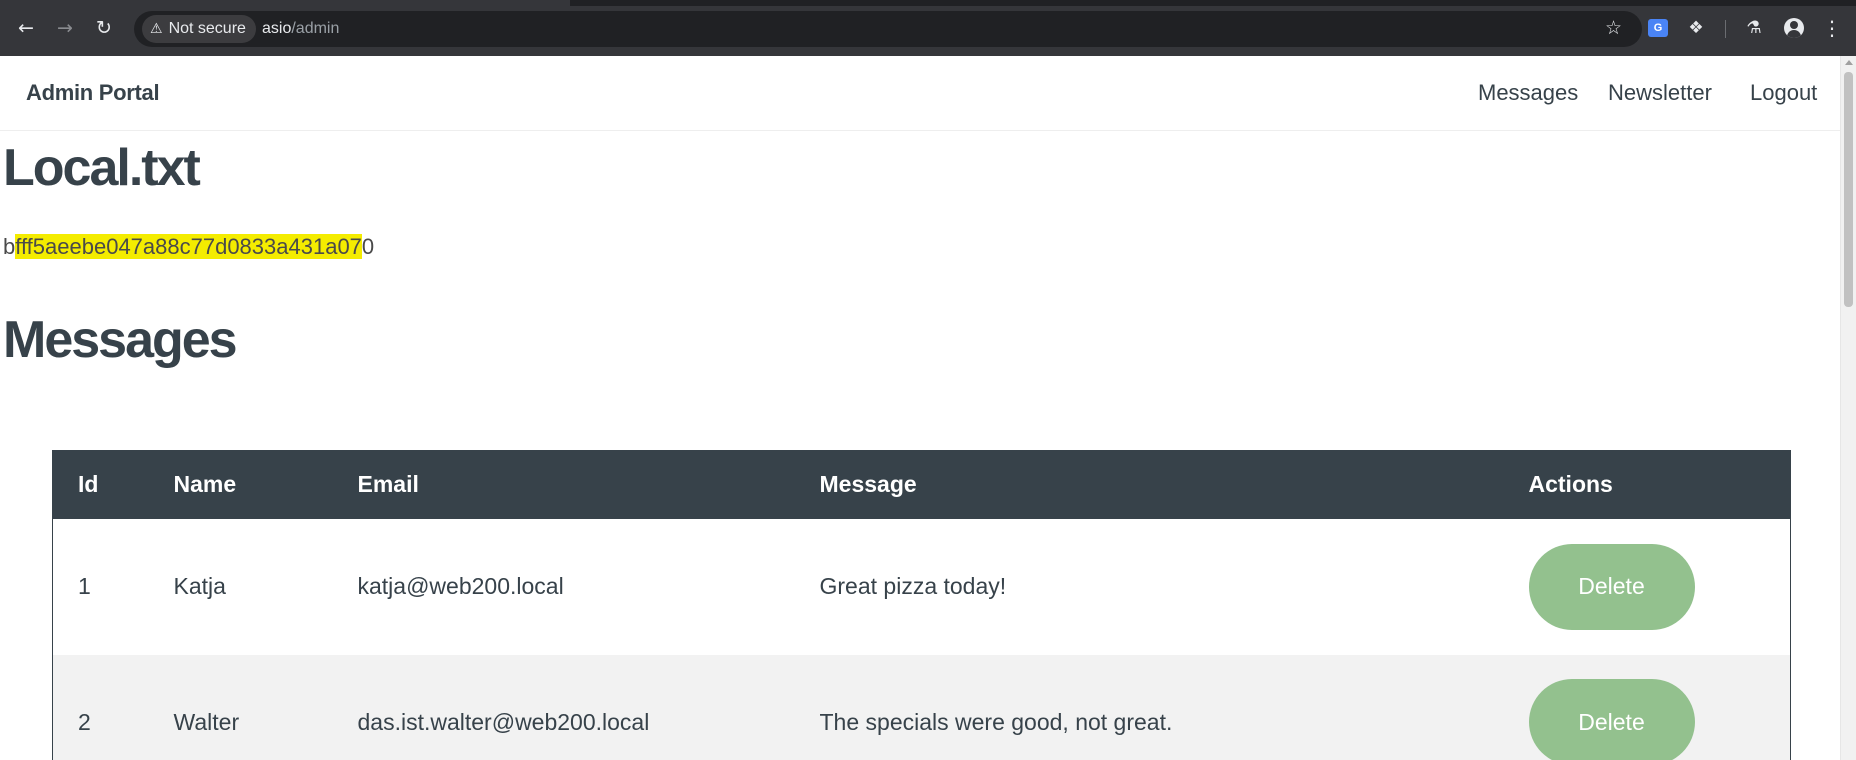 This screenshot has width=1856, height=760. Describe the element at coordinates (1613, 28) in the screenshot. I see `star-icon: ☆` at that location.